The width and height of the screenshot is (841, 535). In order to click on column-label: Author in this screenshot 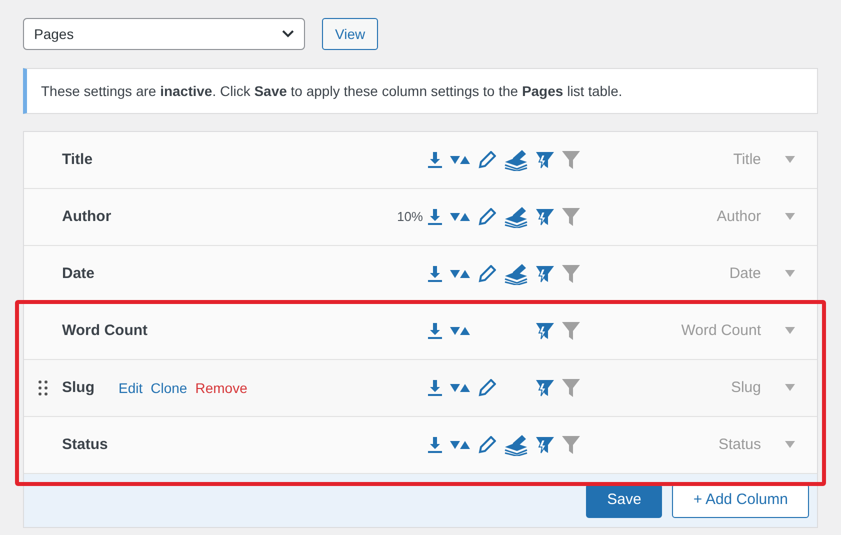, I will do `click(738, 216)`.